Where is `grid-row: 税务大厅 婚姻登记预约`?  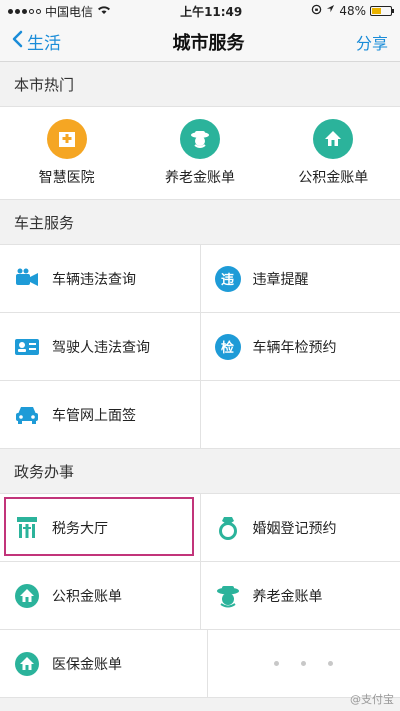
grid-row: 税务大厅 婚姻登记预约 is located at coordinates (200, 528).